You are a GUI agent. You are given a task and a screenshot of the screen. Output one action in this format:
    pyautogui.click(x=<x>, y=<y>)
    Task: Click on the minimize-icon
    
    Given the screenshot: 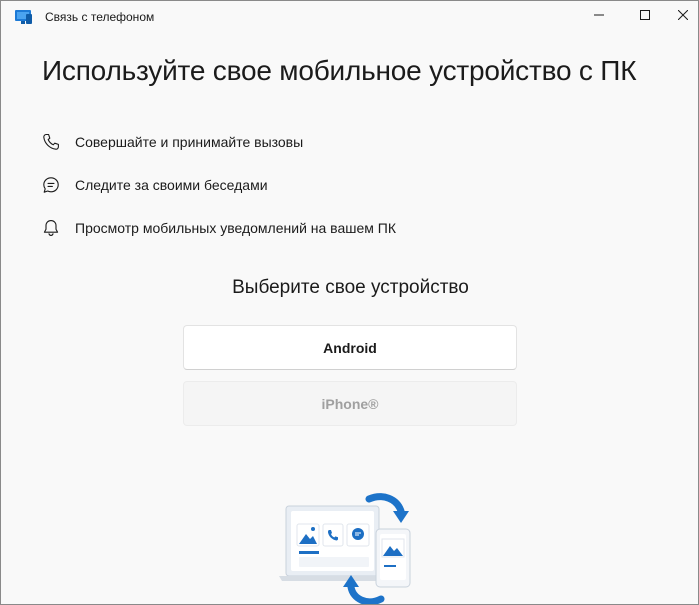 What is the action you would take?
    pyautogui.click(x=599, y=16)
    